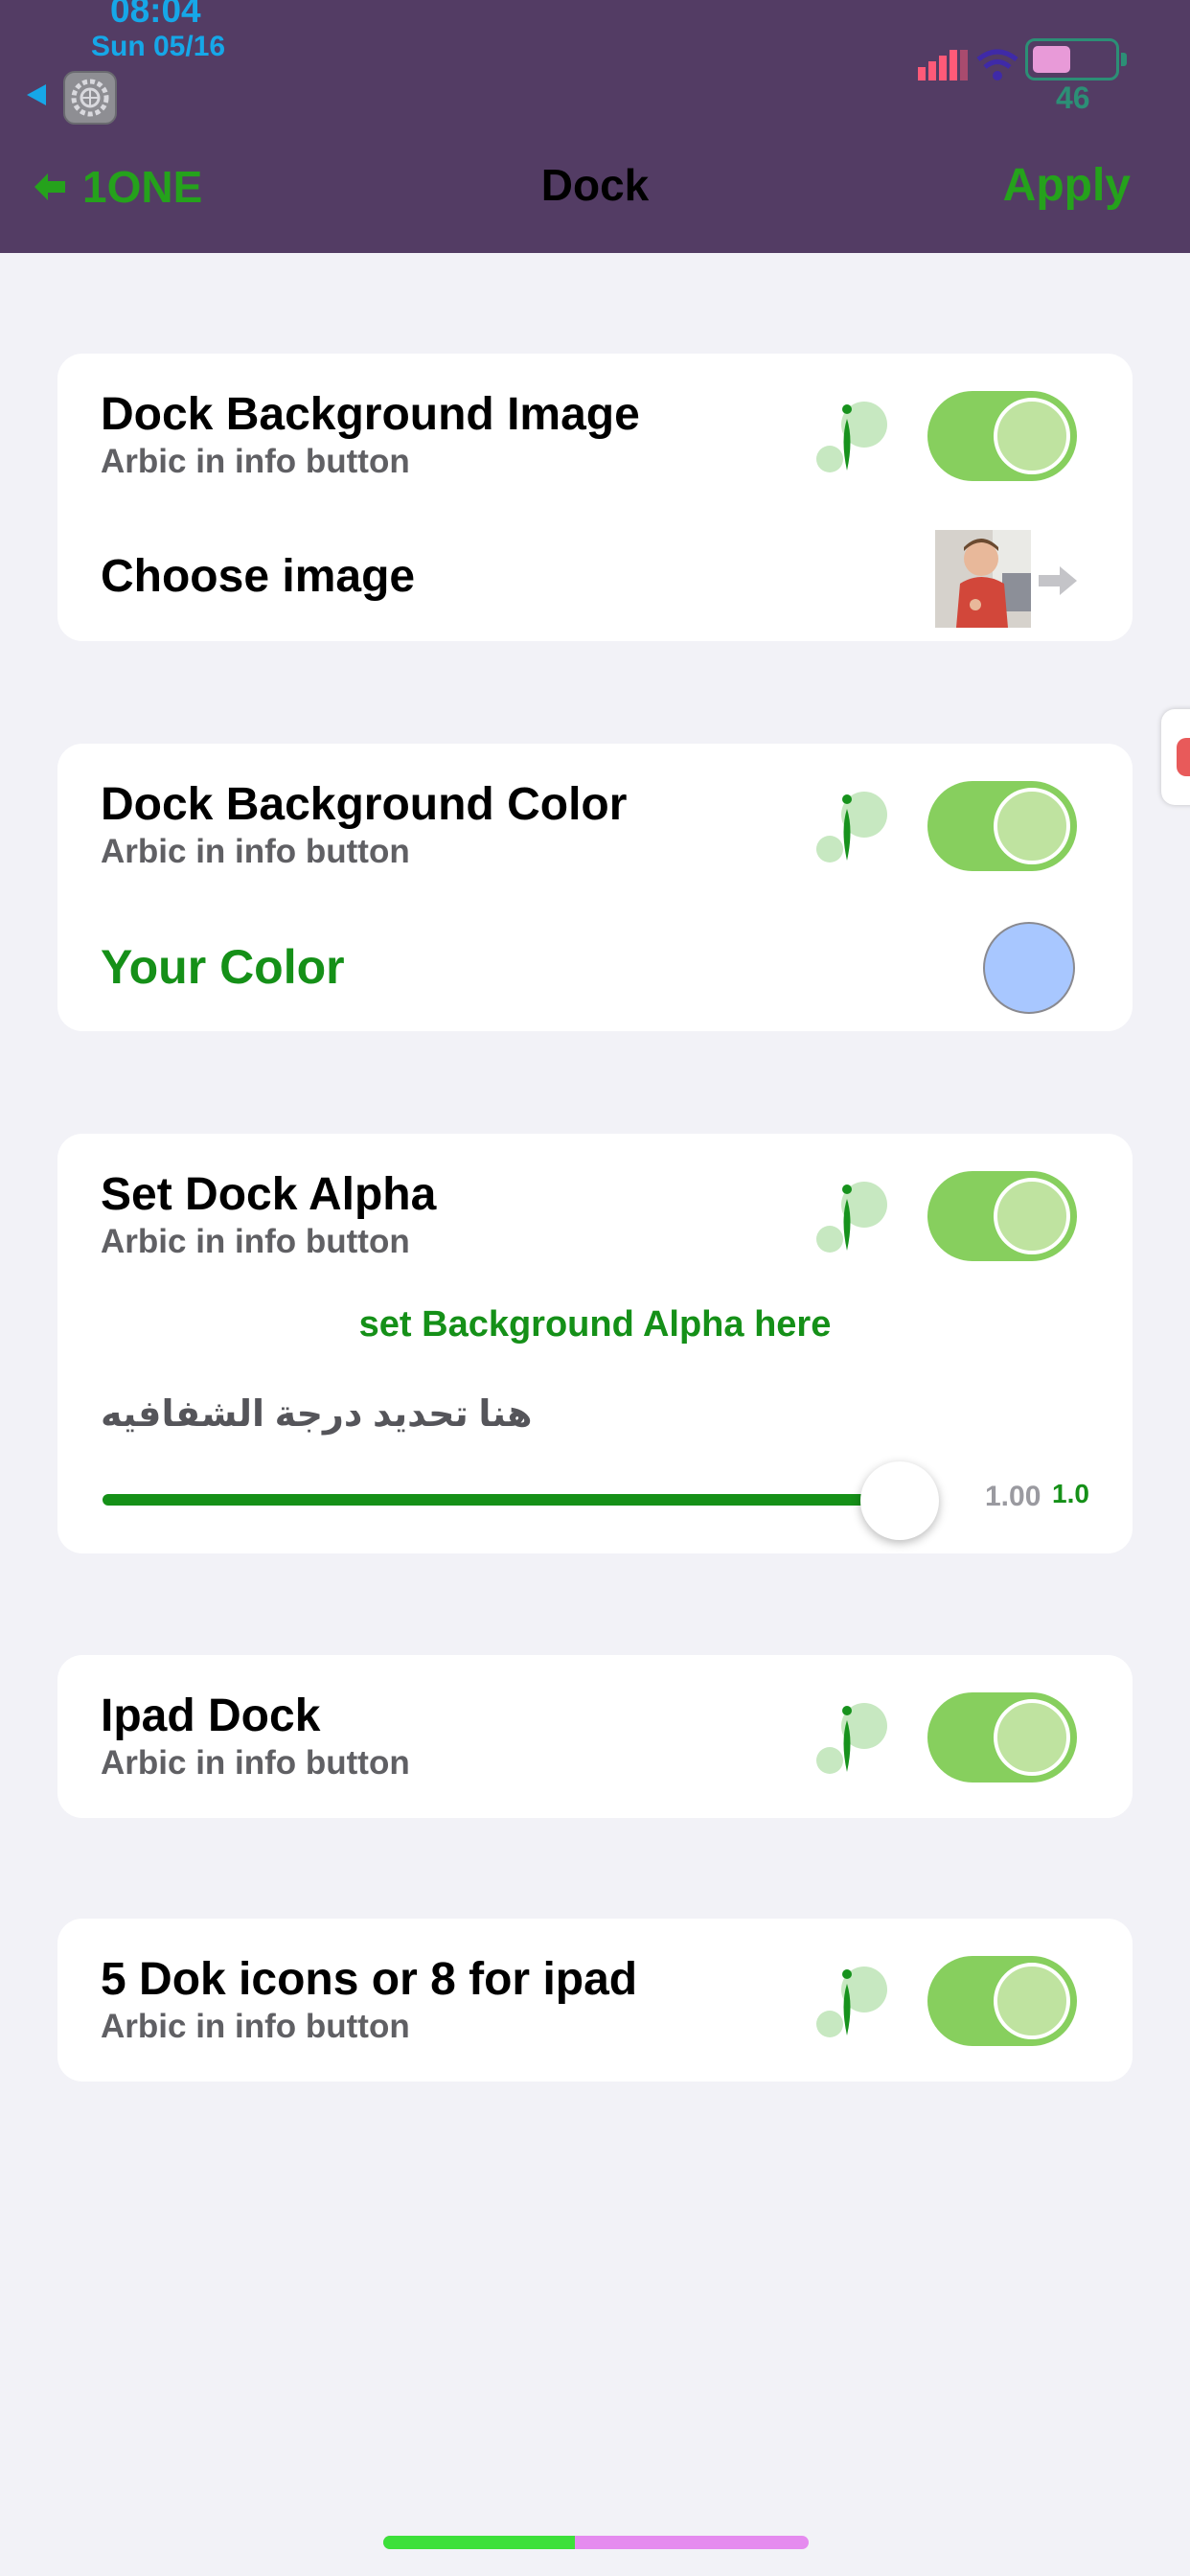 This screenshot has height=2576, width=1190. I want to click on row-title: Dock Background Image, so click(371, 414).